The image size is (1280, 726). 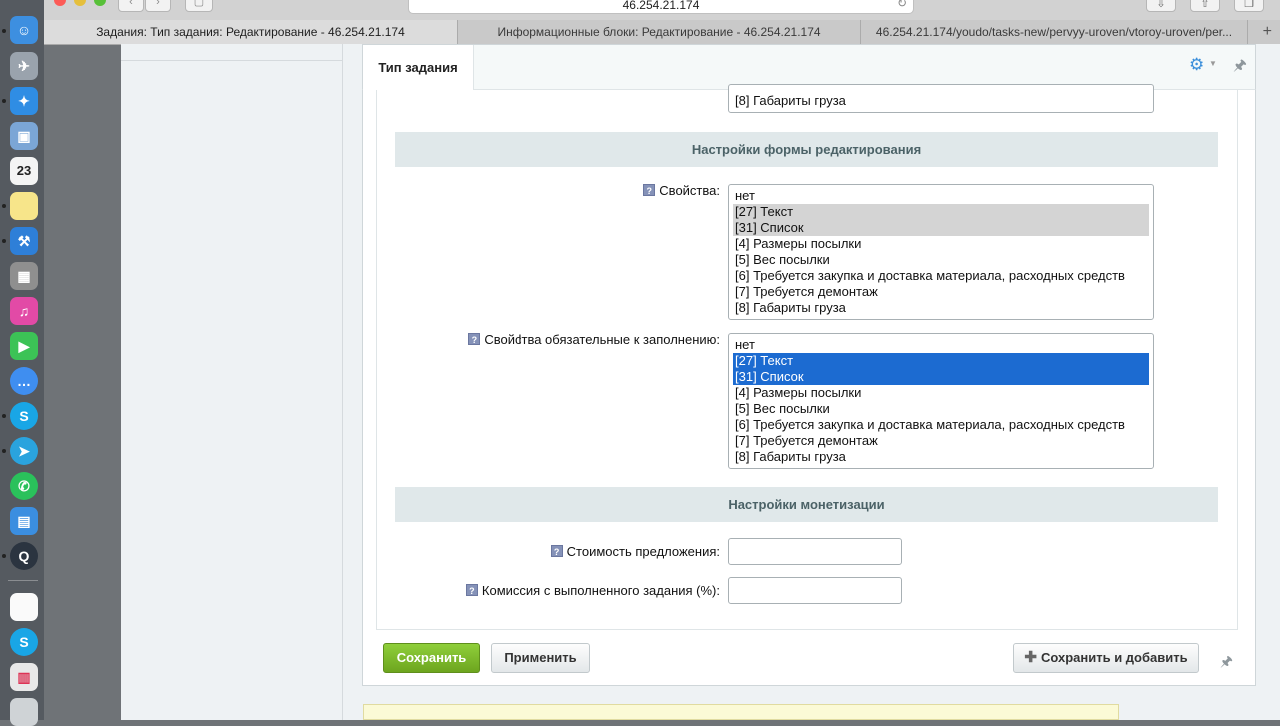 I want to click on commission-label: ? Комиссия с выполненного задания (%):, so click(x=592, y=590).